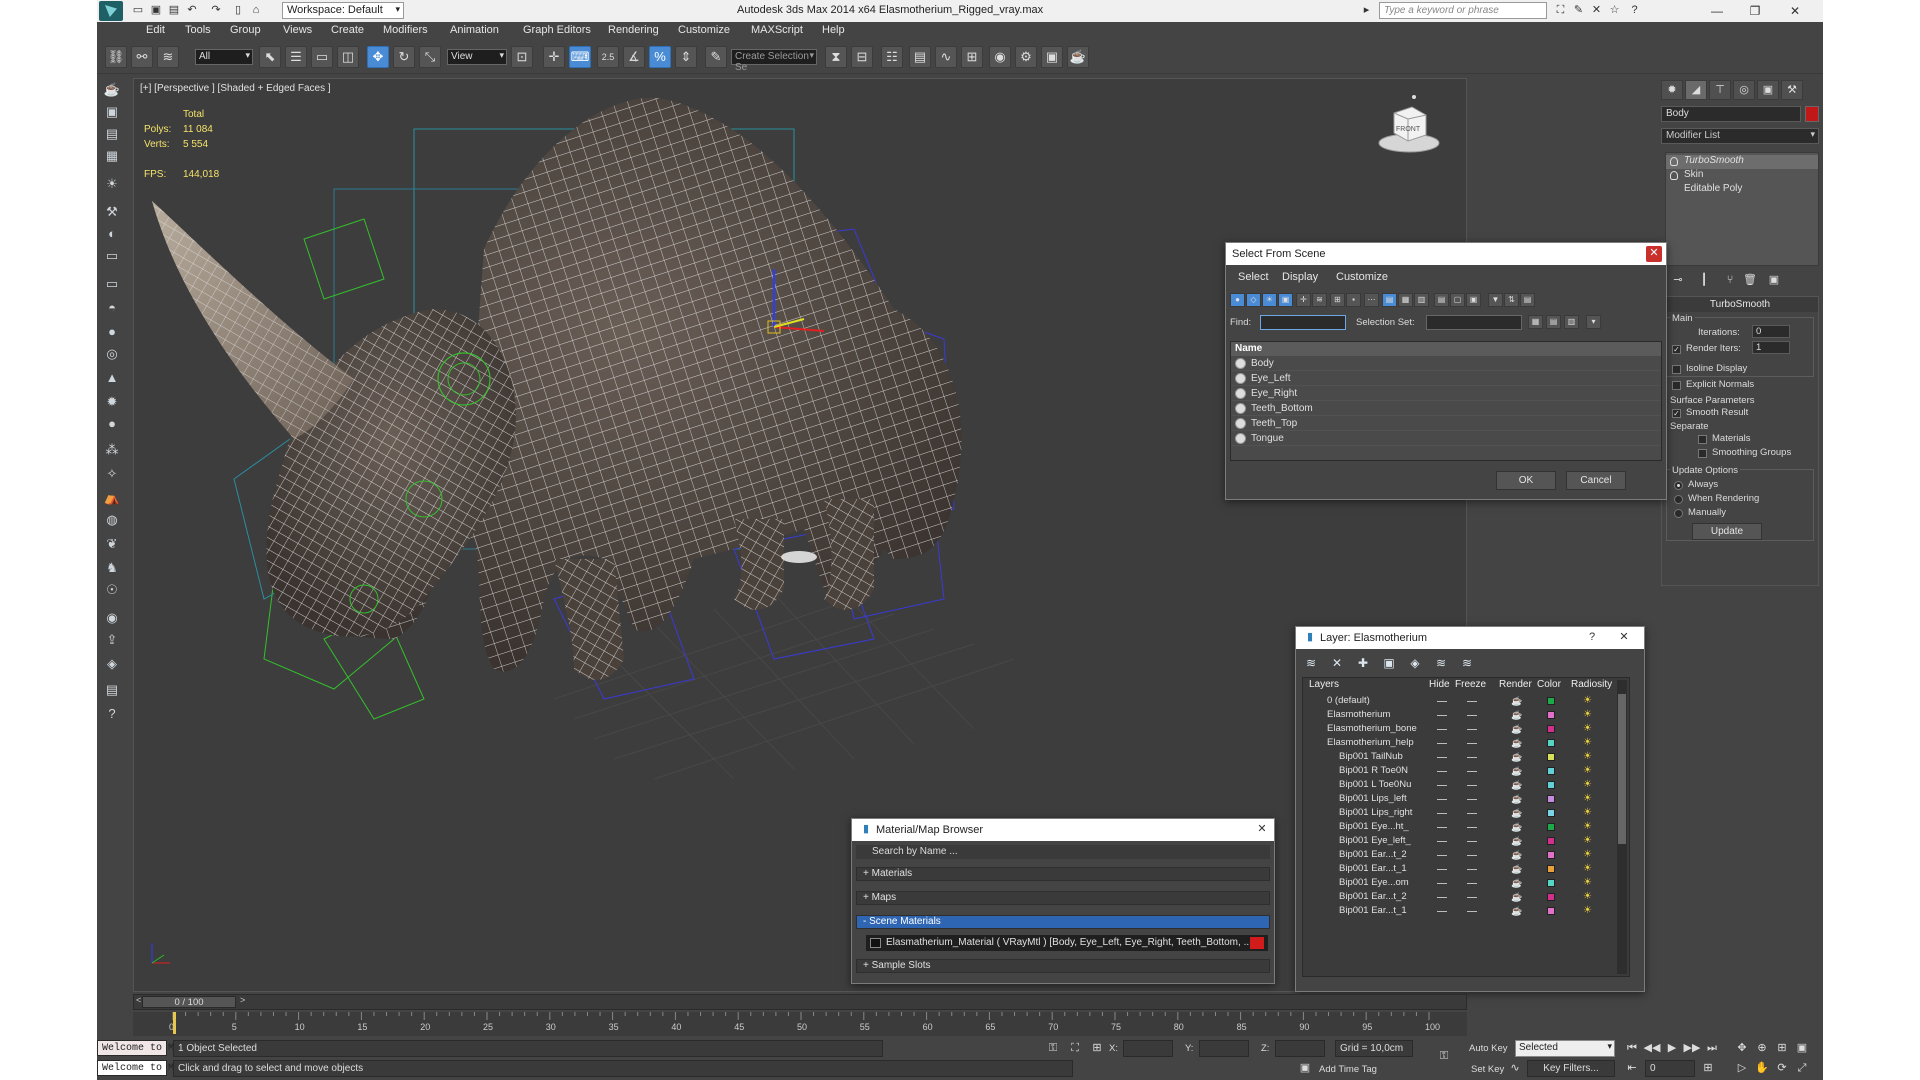  Describe the element at coordinates (138, 10) in the screenshot. I see `new-file-icon: ▭` at that location.